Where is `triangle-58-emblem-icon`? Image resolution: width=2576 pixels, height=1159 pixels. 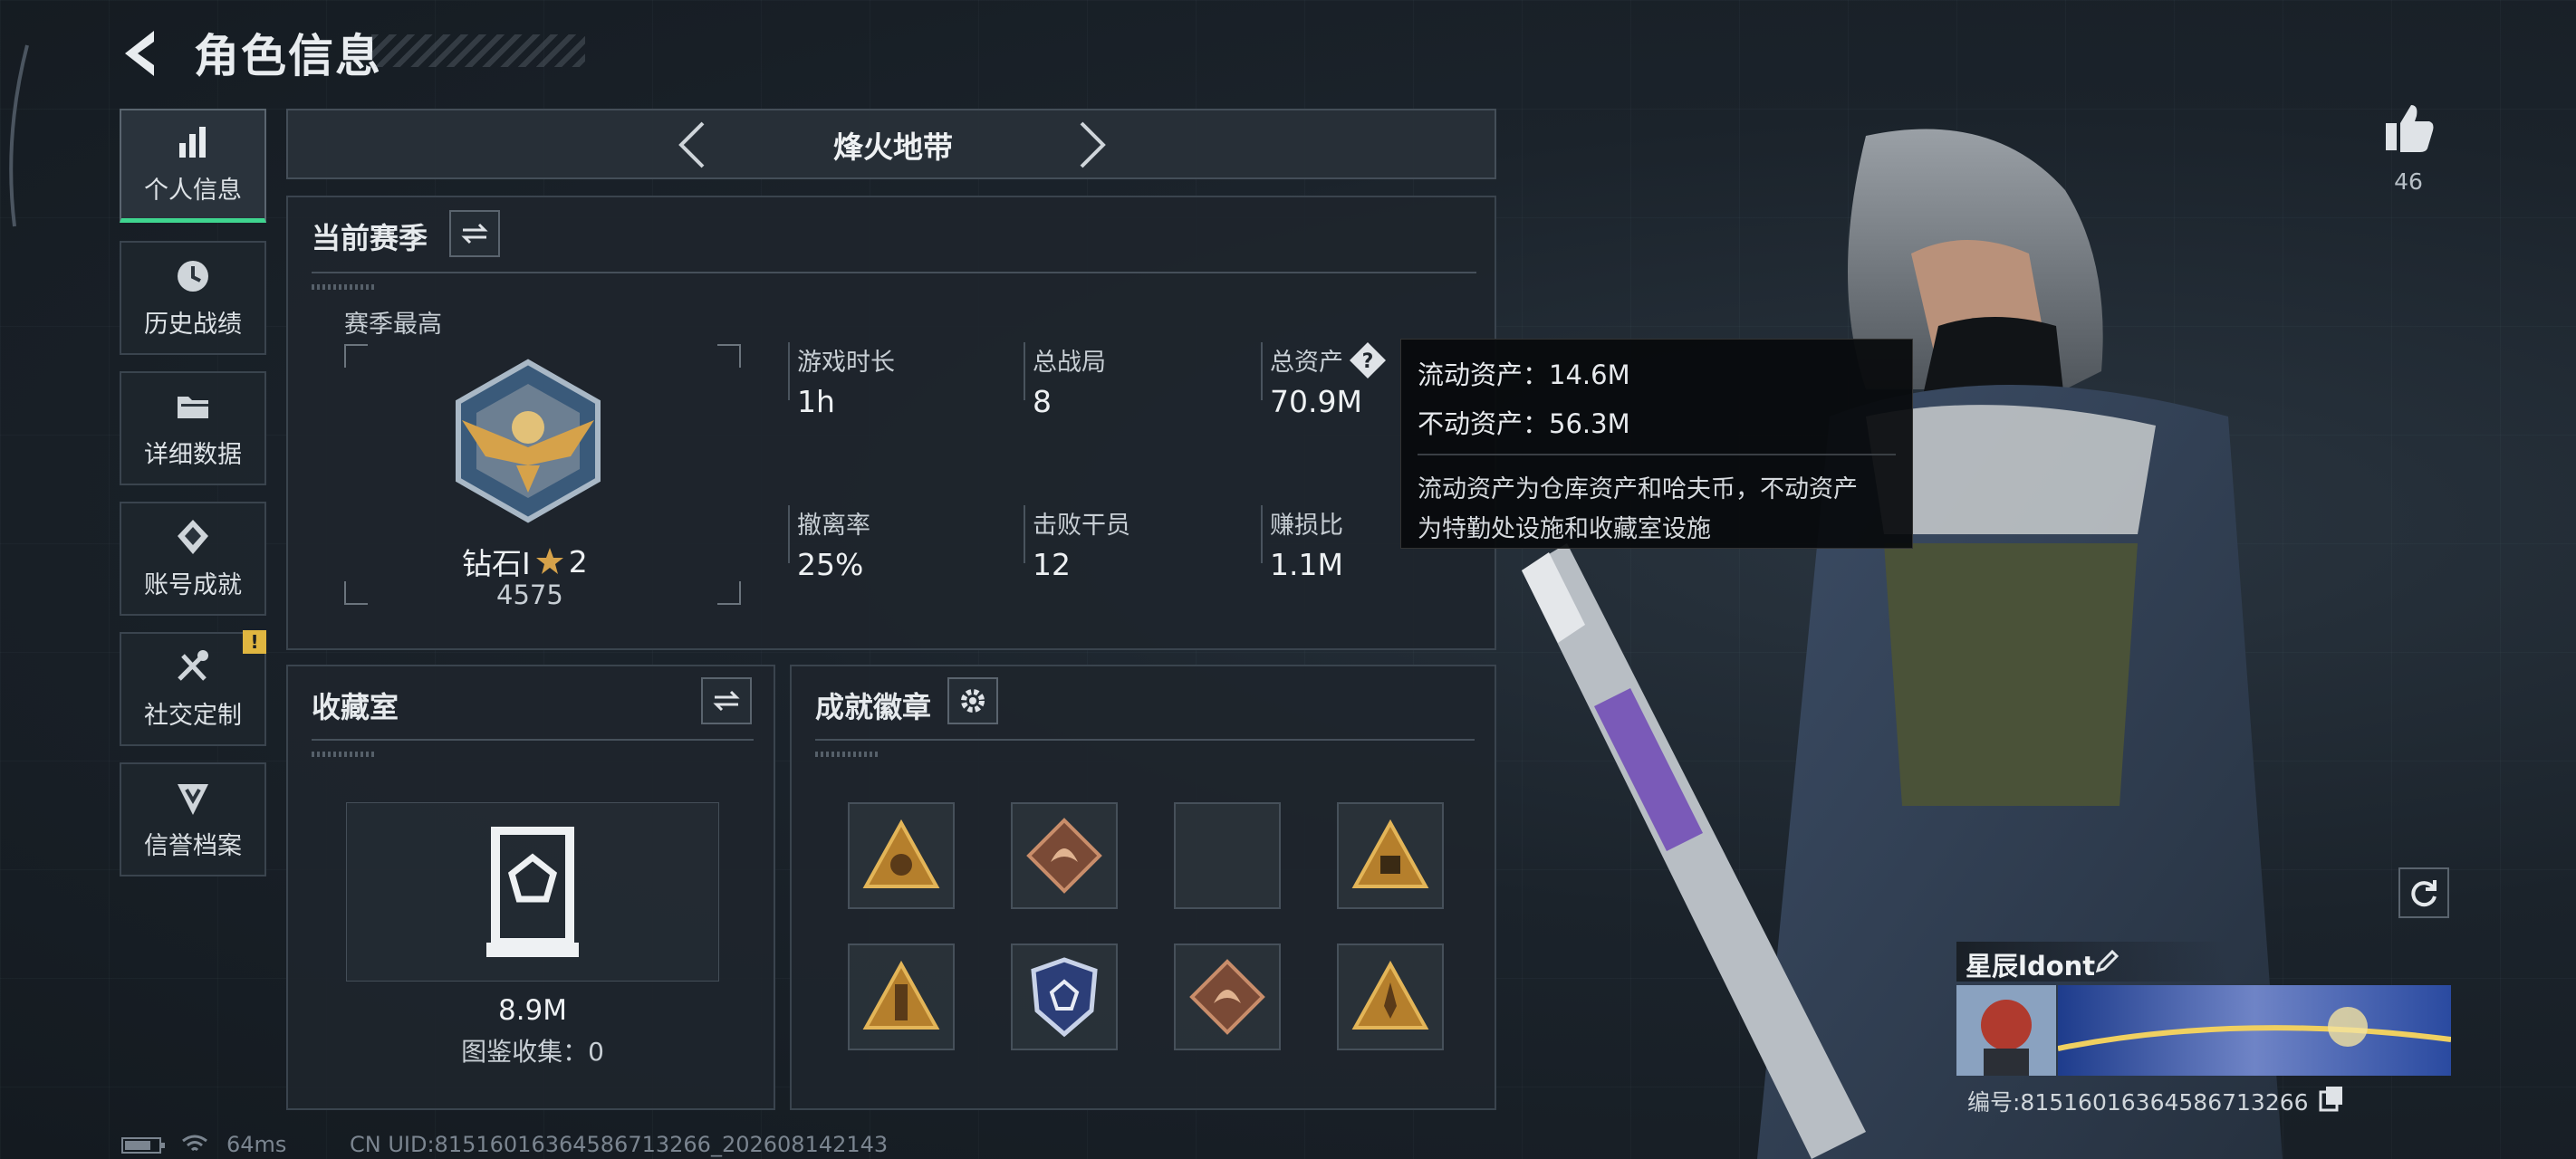
triangle-58-emblem-icon is located at coordinates (1390, 854).